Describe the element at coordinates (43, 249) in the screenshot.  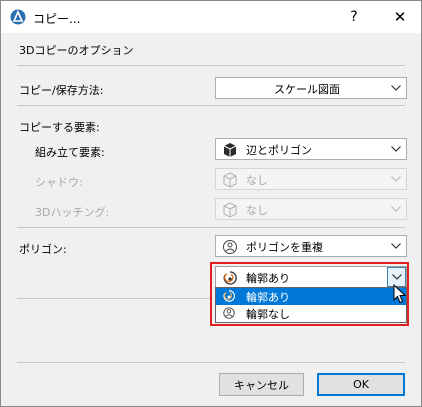
I see `polygon-label: ポリゴン:` at that location.